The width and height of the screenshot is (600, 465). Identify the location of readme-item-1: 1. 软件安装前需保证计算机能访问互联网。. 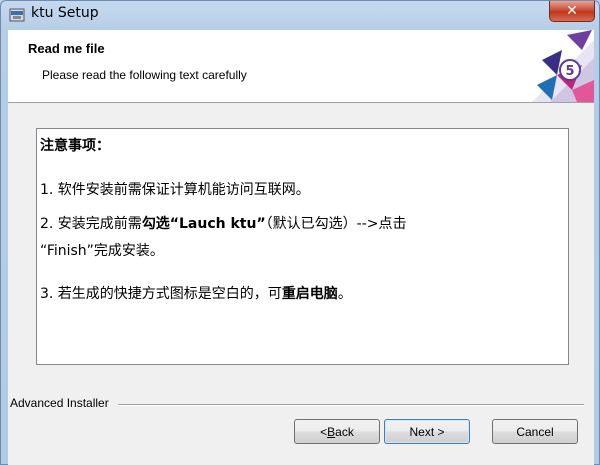
(175, 190).